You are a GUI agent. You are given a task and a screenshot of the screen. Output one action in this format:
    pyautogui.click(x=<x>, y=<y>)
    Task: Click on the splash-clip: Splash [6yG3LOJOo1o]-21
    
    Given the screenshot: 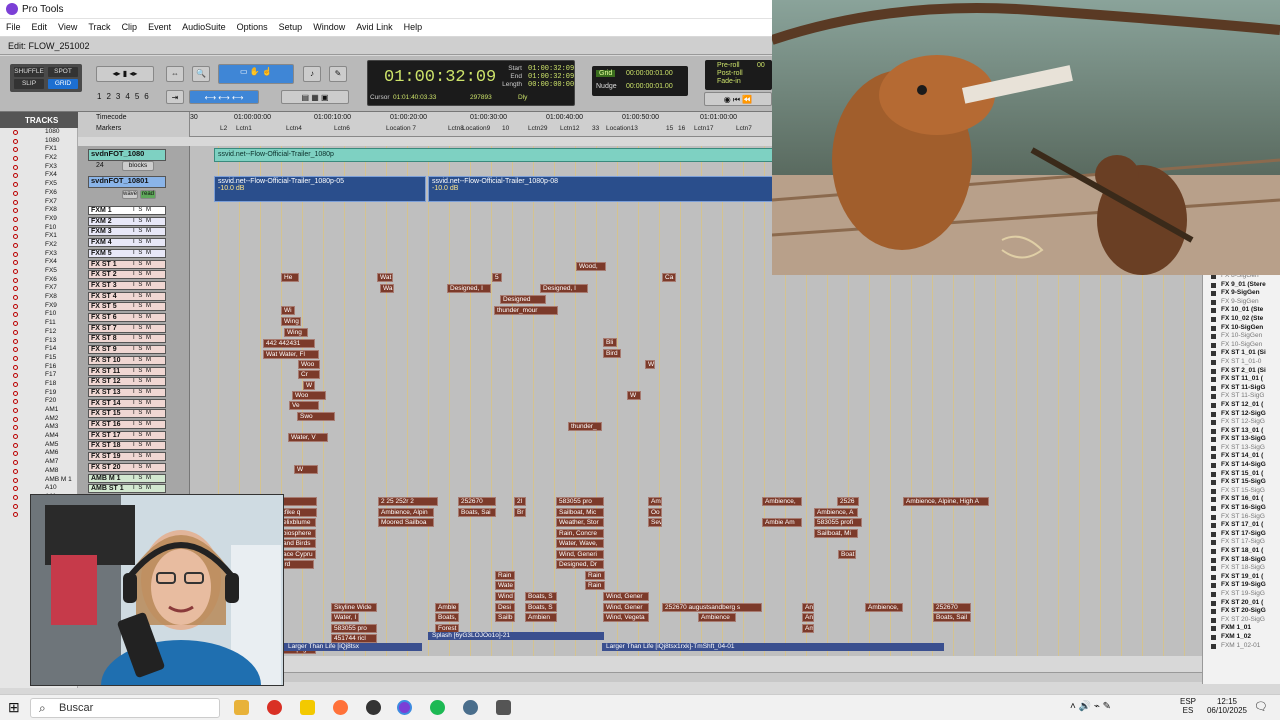 What is the action you would take?
    pyautogui.click(x=516, y=636)
    